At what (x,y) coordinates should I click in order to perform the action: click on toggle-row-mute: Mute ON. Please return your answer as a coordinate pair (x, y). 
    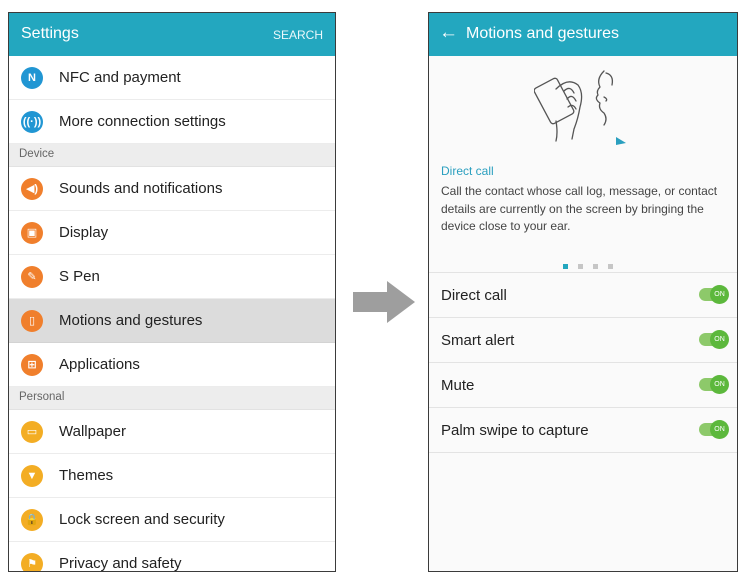
    Looking at the image, I should click on (583, 385).